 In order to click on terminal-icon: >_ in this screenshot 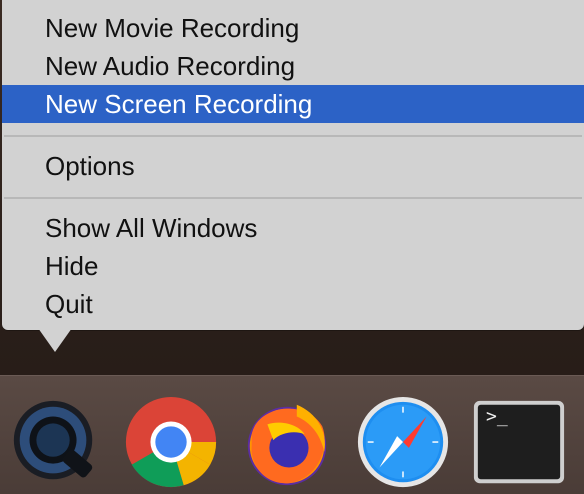, I will do `click(519, 444)`.